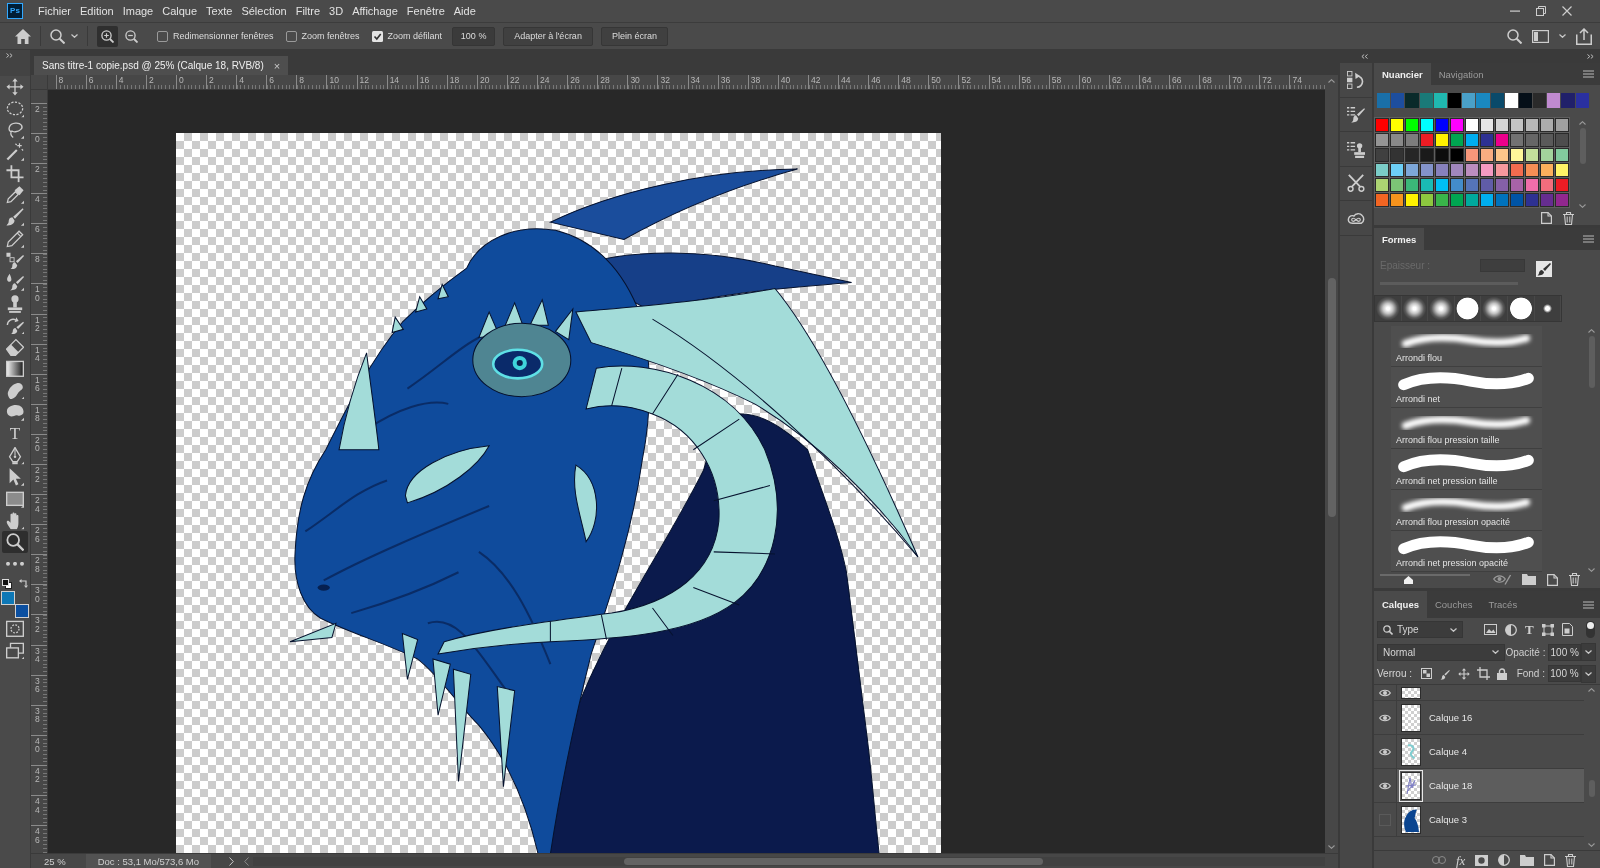 The image size is (1600, 868). What do you see at coordinates (219, 11) in the screenshot?
I see `menu-item: Texte` at bounding box center [219, 11].